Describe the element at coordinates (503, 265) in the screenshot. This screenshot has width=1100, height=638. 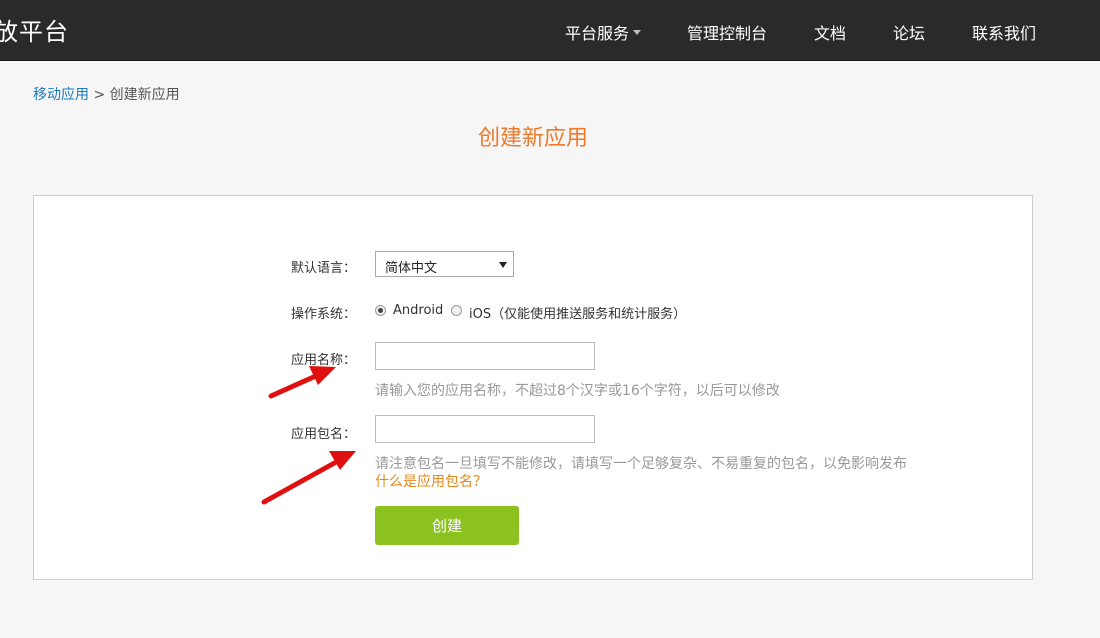
I see `dropdown-arrow-icon` at that location.